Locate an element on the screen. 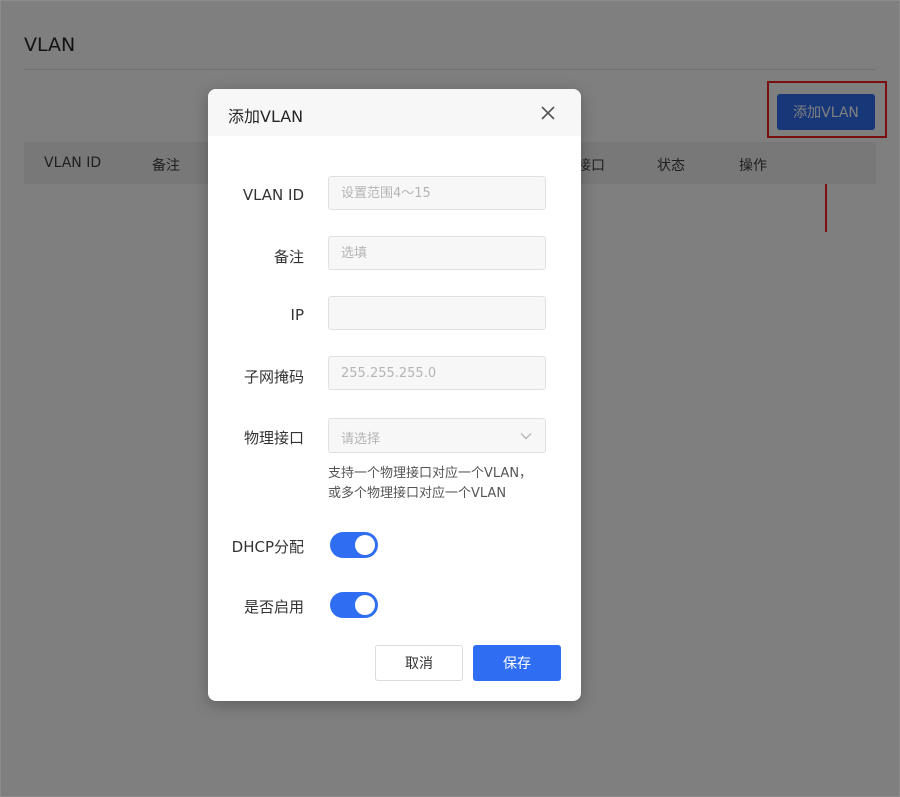  dialog-header: 添加VLAN is located at coordinates (394, 112).